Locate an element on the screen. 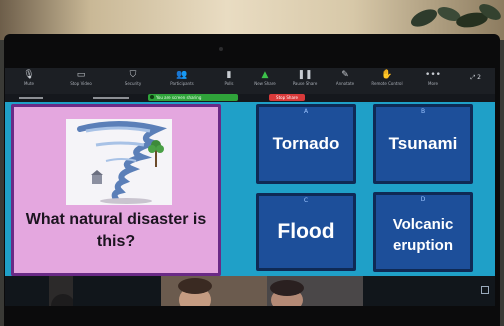 The height and width of the screenshot is (326, 504). sharing-status-bar: You are screen sharing Stop Share is located at coordinates (250, 98).